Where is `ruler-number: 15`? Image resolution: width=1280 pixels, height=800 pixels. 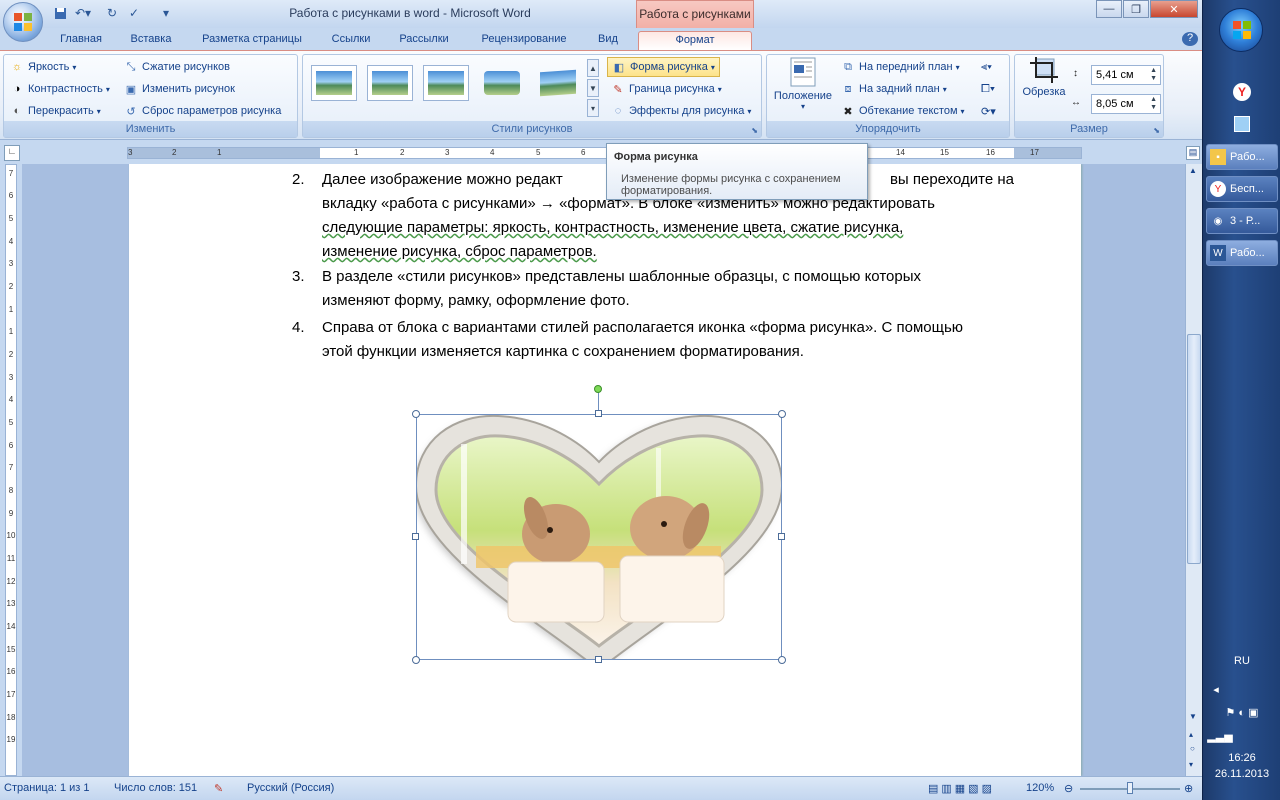
ruler-number: 15 is located at coordinates (11, 649).